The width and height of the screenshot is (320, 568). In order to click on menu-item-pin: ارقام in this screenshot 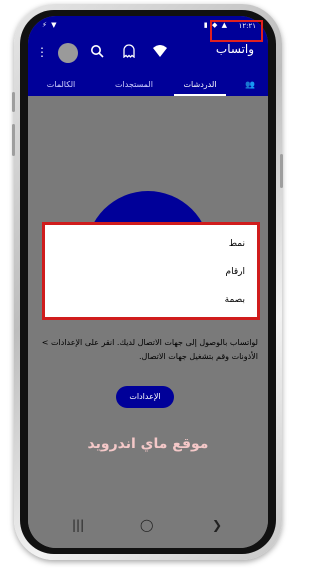, I will do `click(185, 272)`.